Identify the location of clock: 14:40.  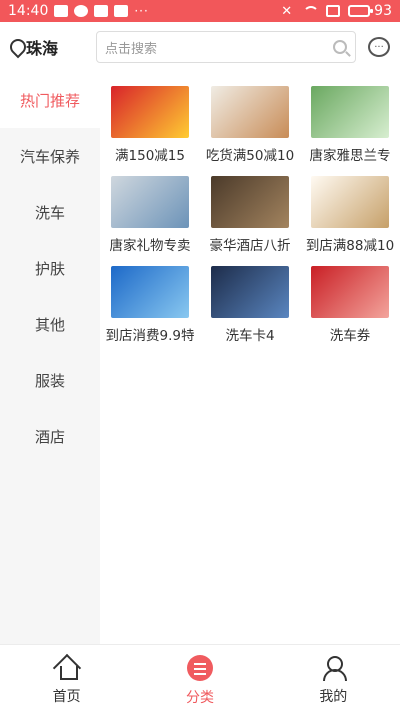
(28, 11).